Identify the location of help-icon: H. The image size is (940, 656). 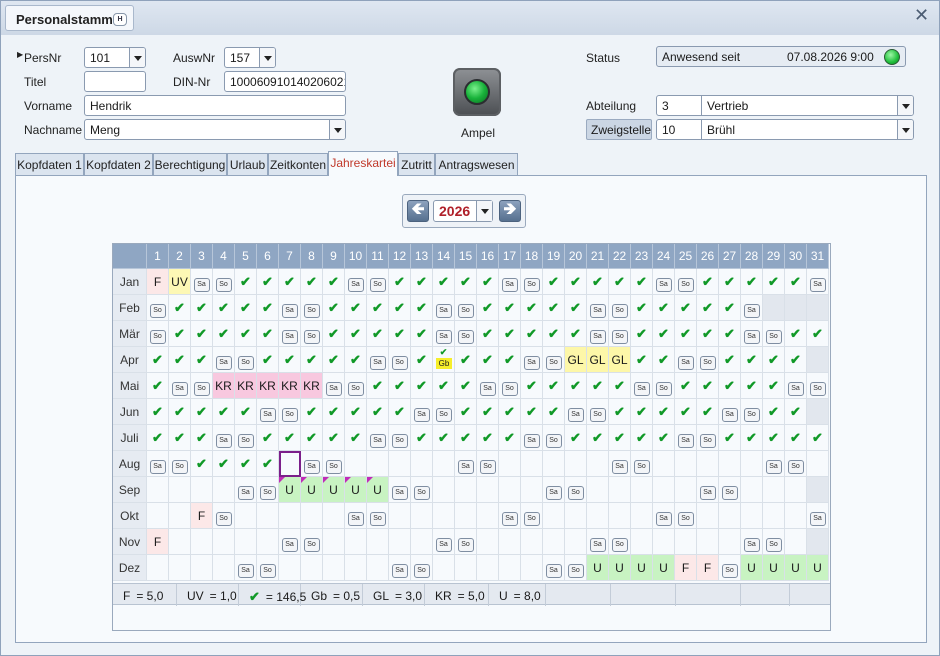
(120, 19).